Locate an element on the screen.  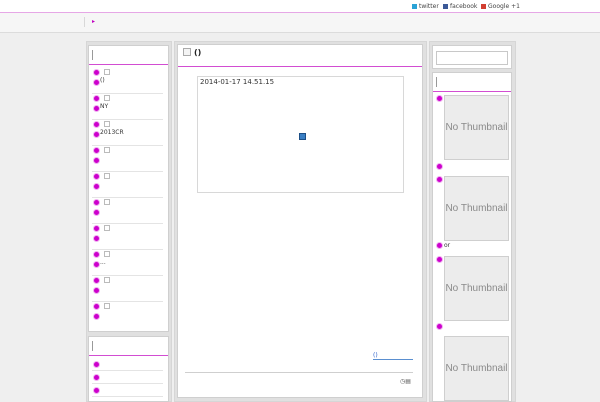
google-plus-link: Google +1 is located at coordinates (500, 6).